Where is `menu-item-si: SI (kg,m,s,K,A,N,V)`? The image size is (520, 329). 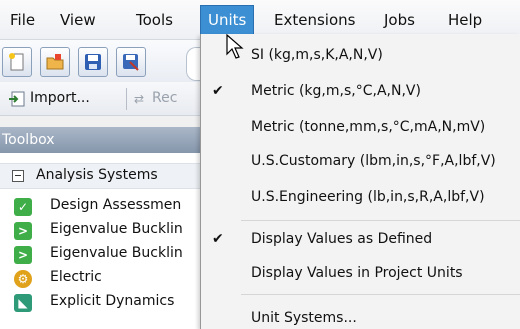 menu-item-si: SI (kg,m,s,K,A,N,V) is located at coordinates (360, 57).